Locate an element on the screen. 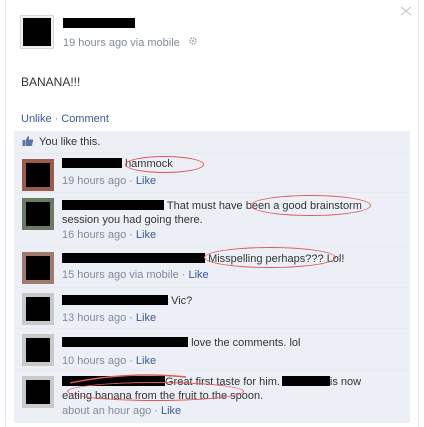  post-timestamp: 19 hours ago via mobile is located at coordinates (121, 43).